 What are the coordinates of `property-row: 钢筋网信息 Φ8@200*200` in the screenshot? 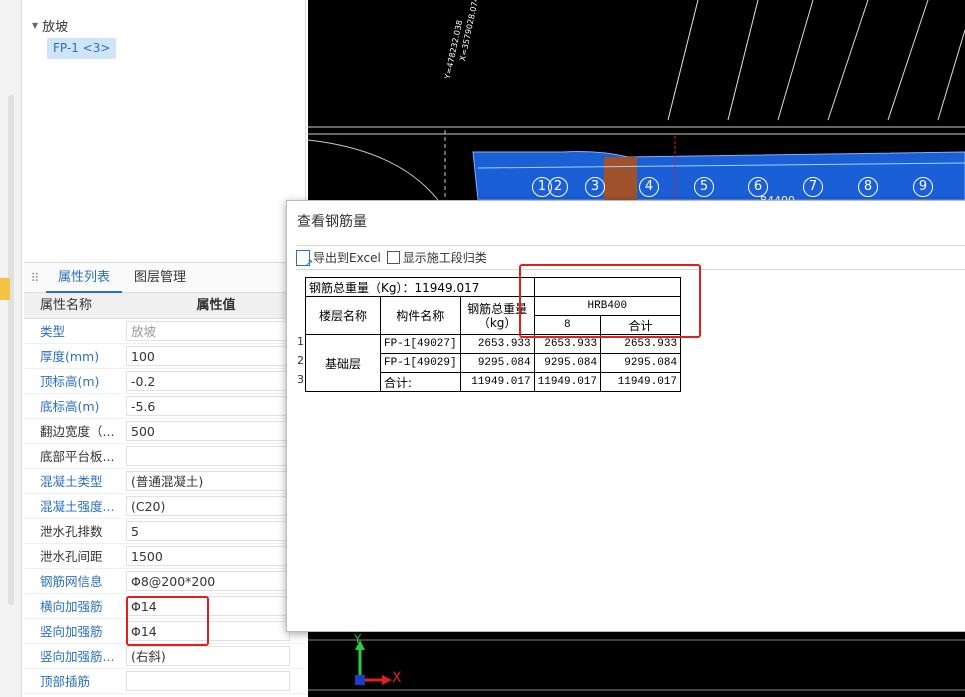 It's located at (165, 581).